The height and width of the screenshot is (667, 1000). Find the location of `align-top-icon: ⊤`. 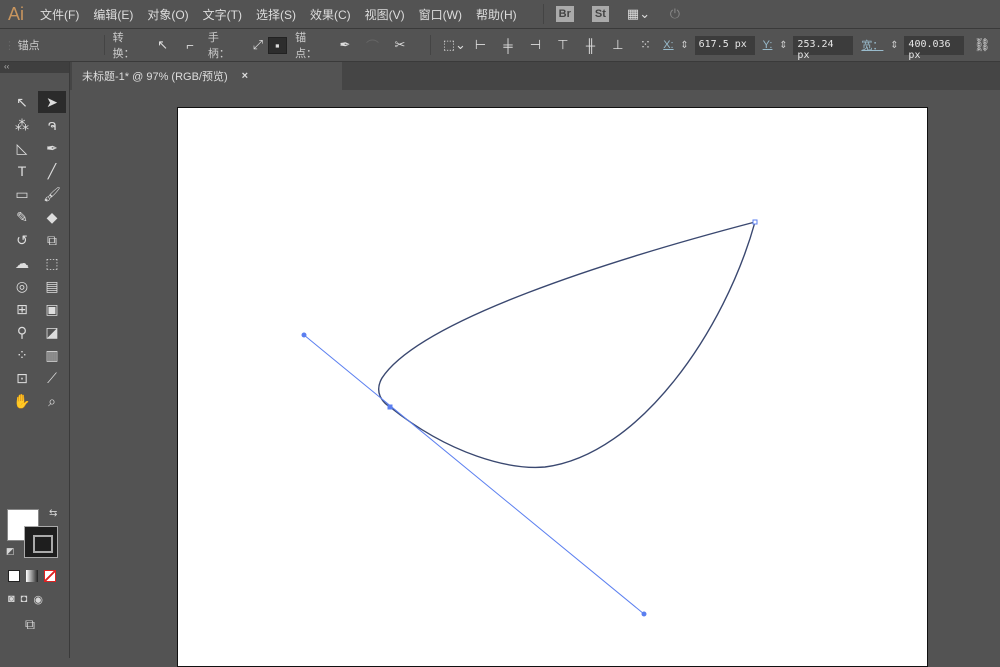

align-top-icon: ⊤ is located at coordinates (563, 45).